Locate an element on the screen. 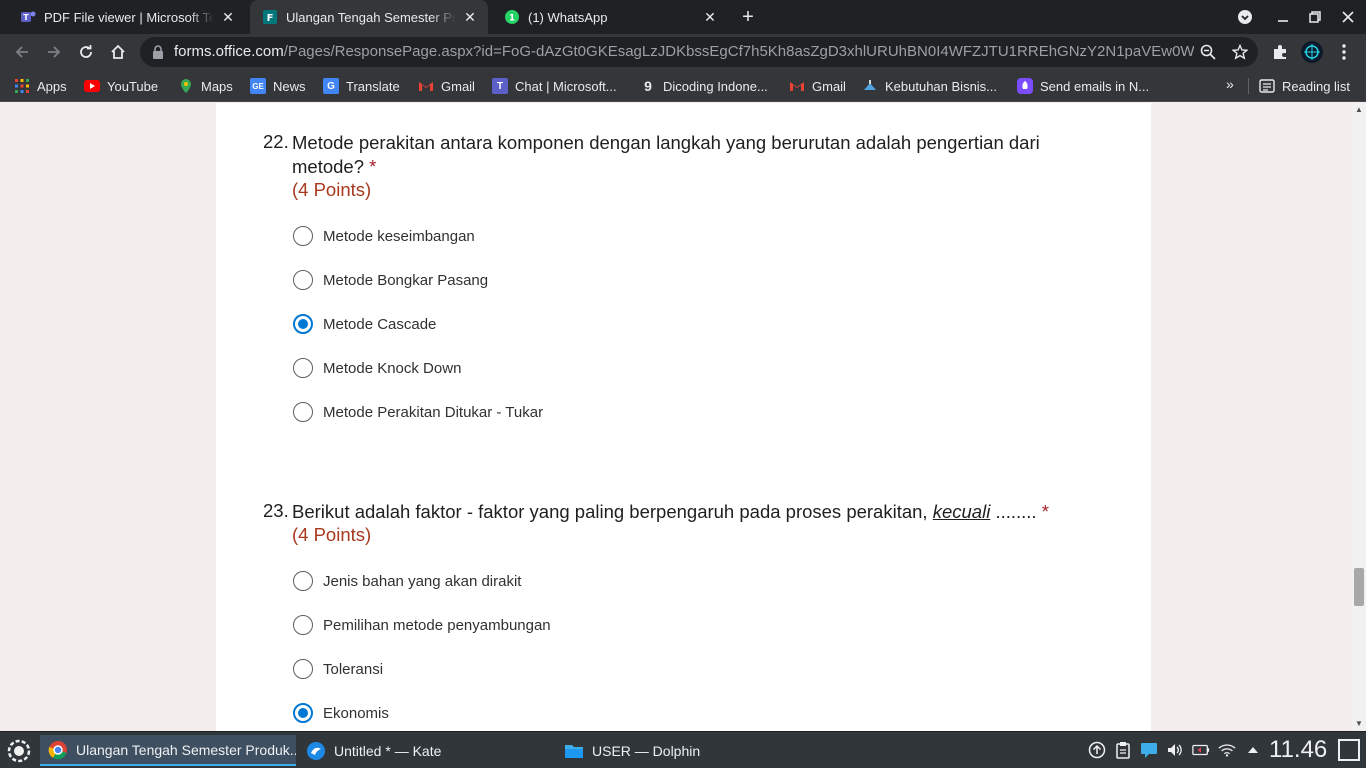 This screenshot has height=768, width=1366. task-kate: Untitled * — Kate is located at coordinates (426, 750).